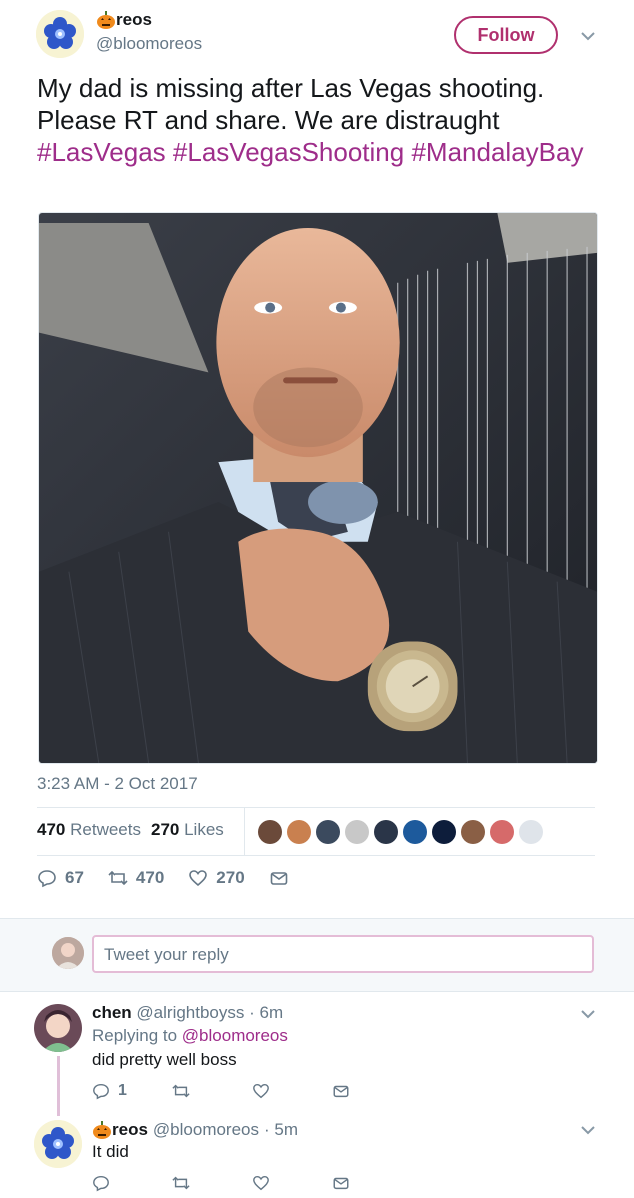 This screenshot has height=1198, width=634. What do you see at coordinates (134, 19) in the screenshot?
I see `author-name-text: reos` at bounding box center [134, 19].